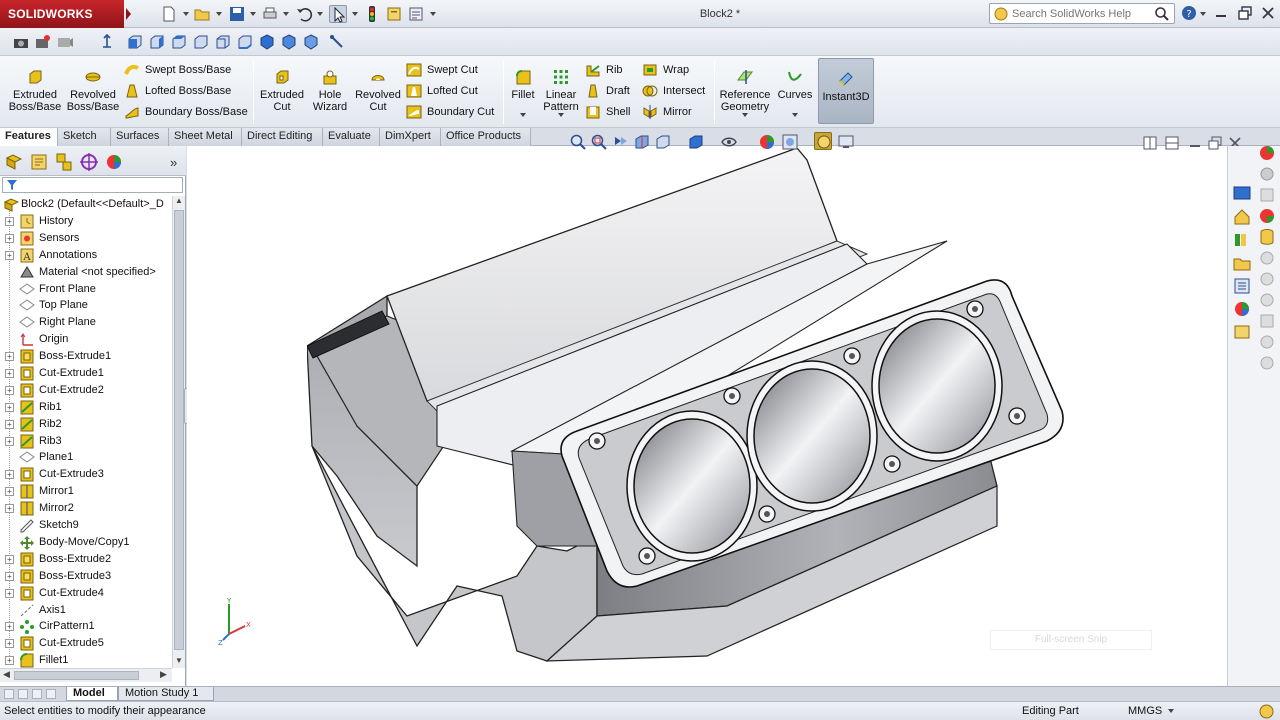 Image resolution: width=1280 pixels, height=720 pixels. Describe the element at coordinates (846, 91) in the screenshot. I see `instant3d-button: Instant3D` at that location.